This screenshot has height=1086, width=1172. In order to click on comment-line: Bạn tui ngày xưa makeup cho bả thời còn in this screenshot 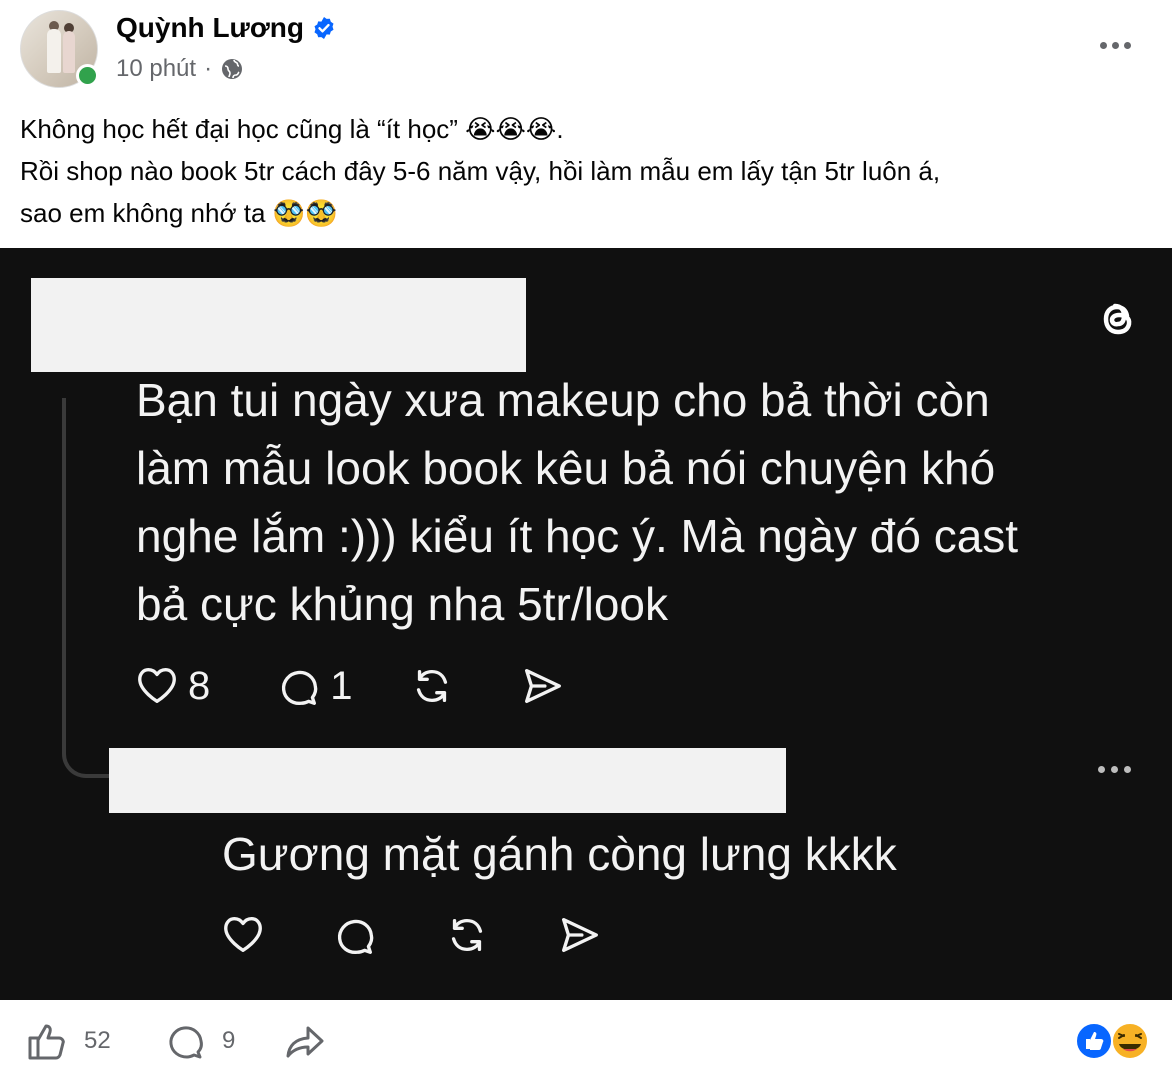, I will do `click(563, 400)`.